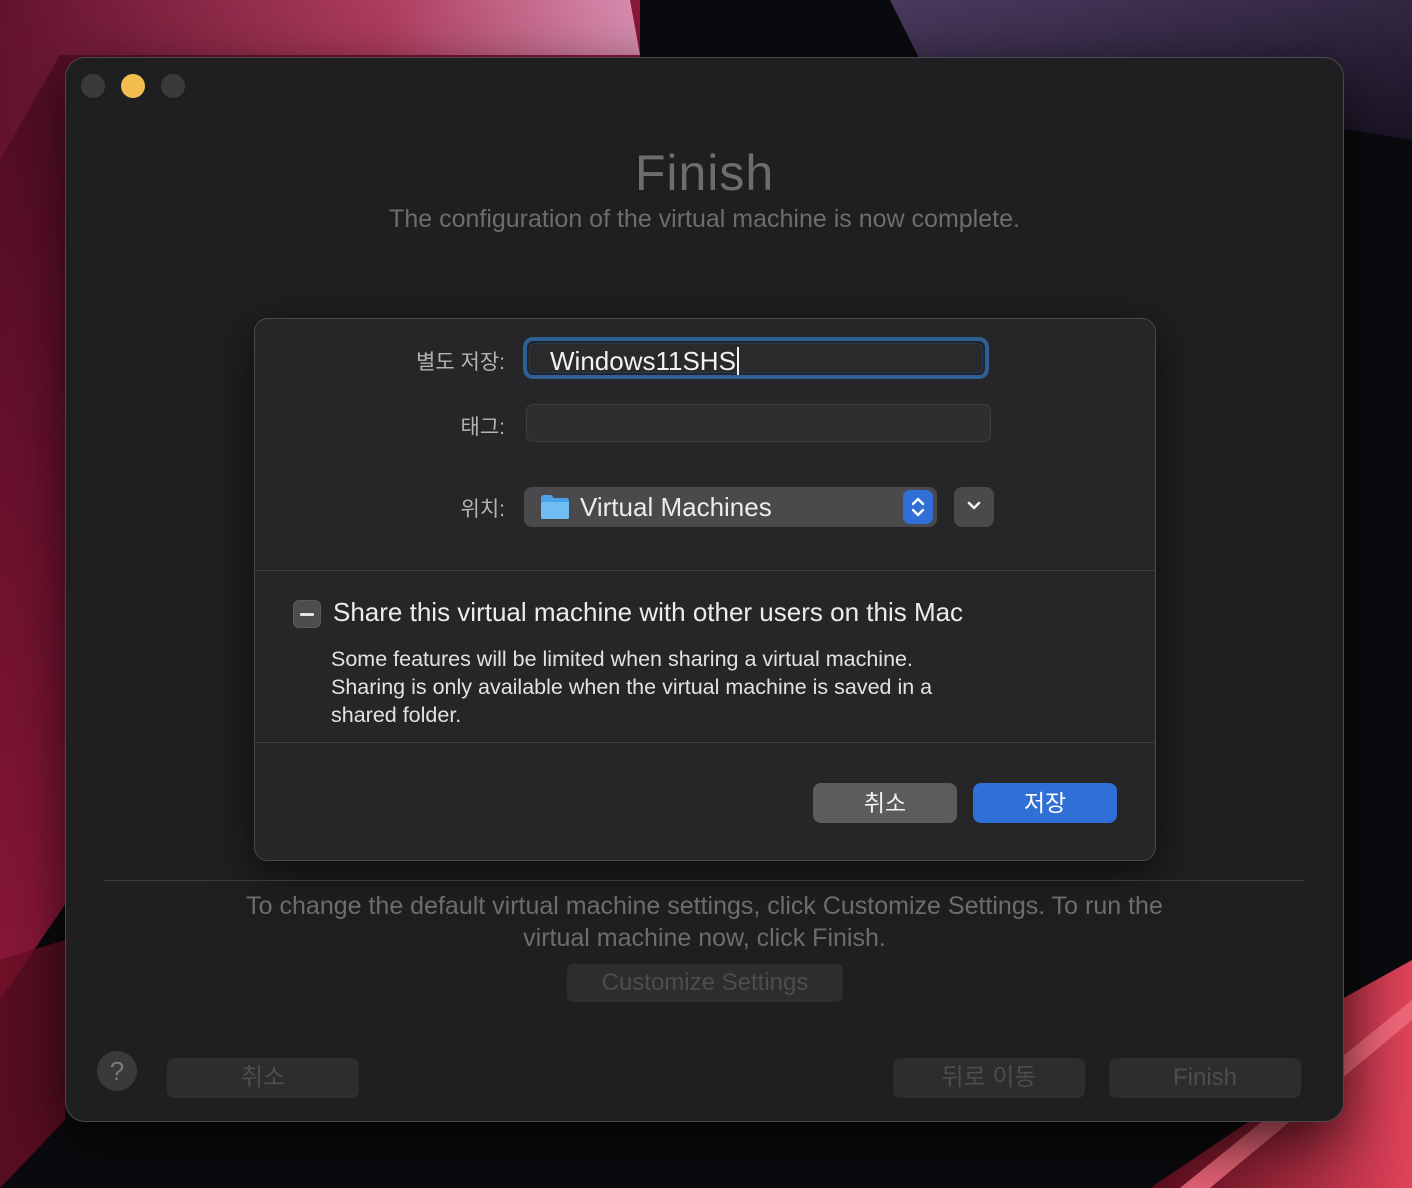 The width and height of the screenshot is (1412, 1188). Describe the element at coordinates (93, 86) in the screenshot. I see `close-button` at that location.